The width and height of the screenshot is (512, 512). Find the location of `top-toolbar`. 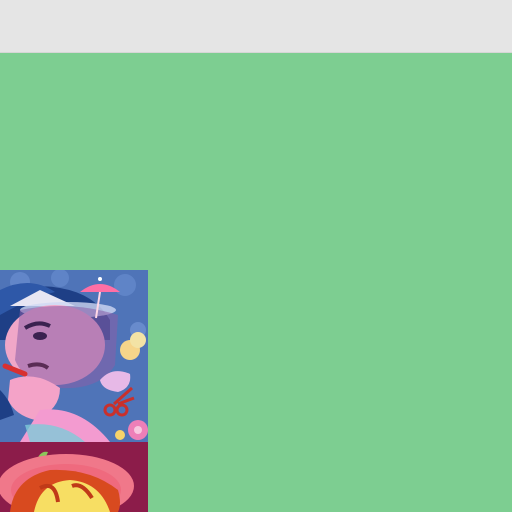

top-toolbar is located at coordinates (256, 26).